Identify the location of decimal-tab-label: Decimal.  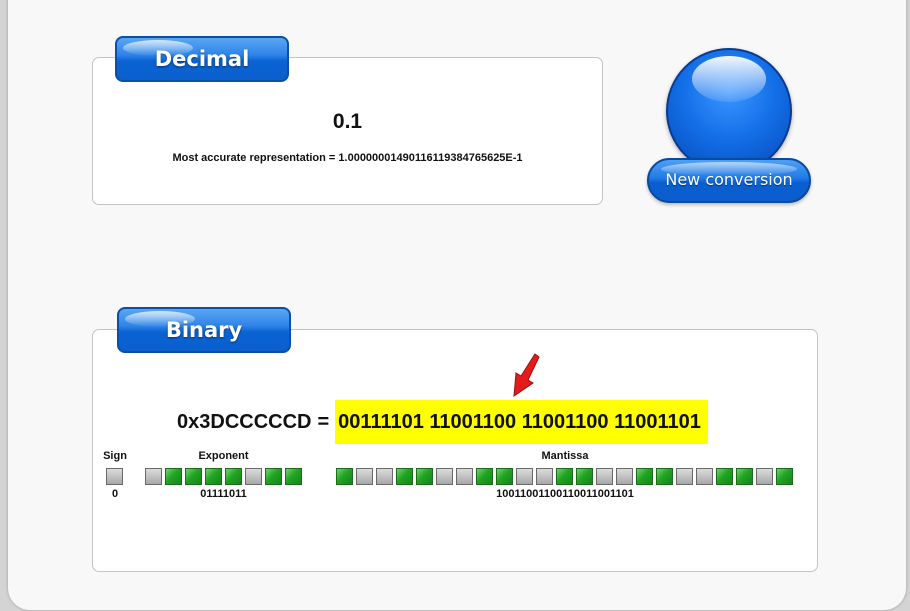
(202, 59).